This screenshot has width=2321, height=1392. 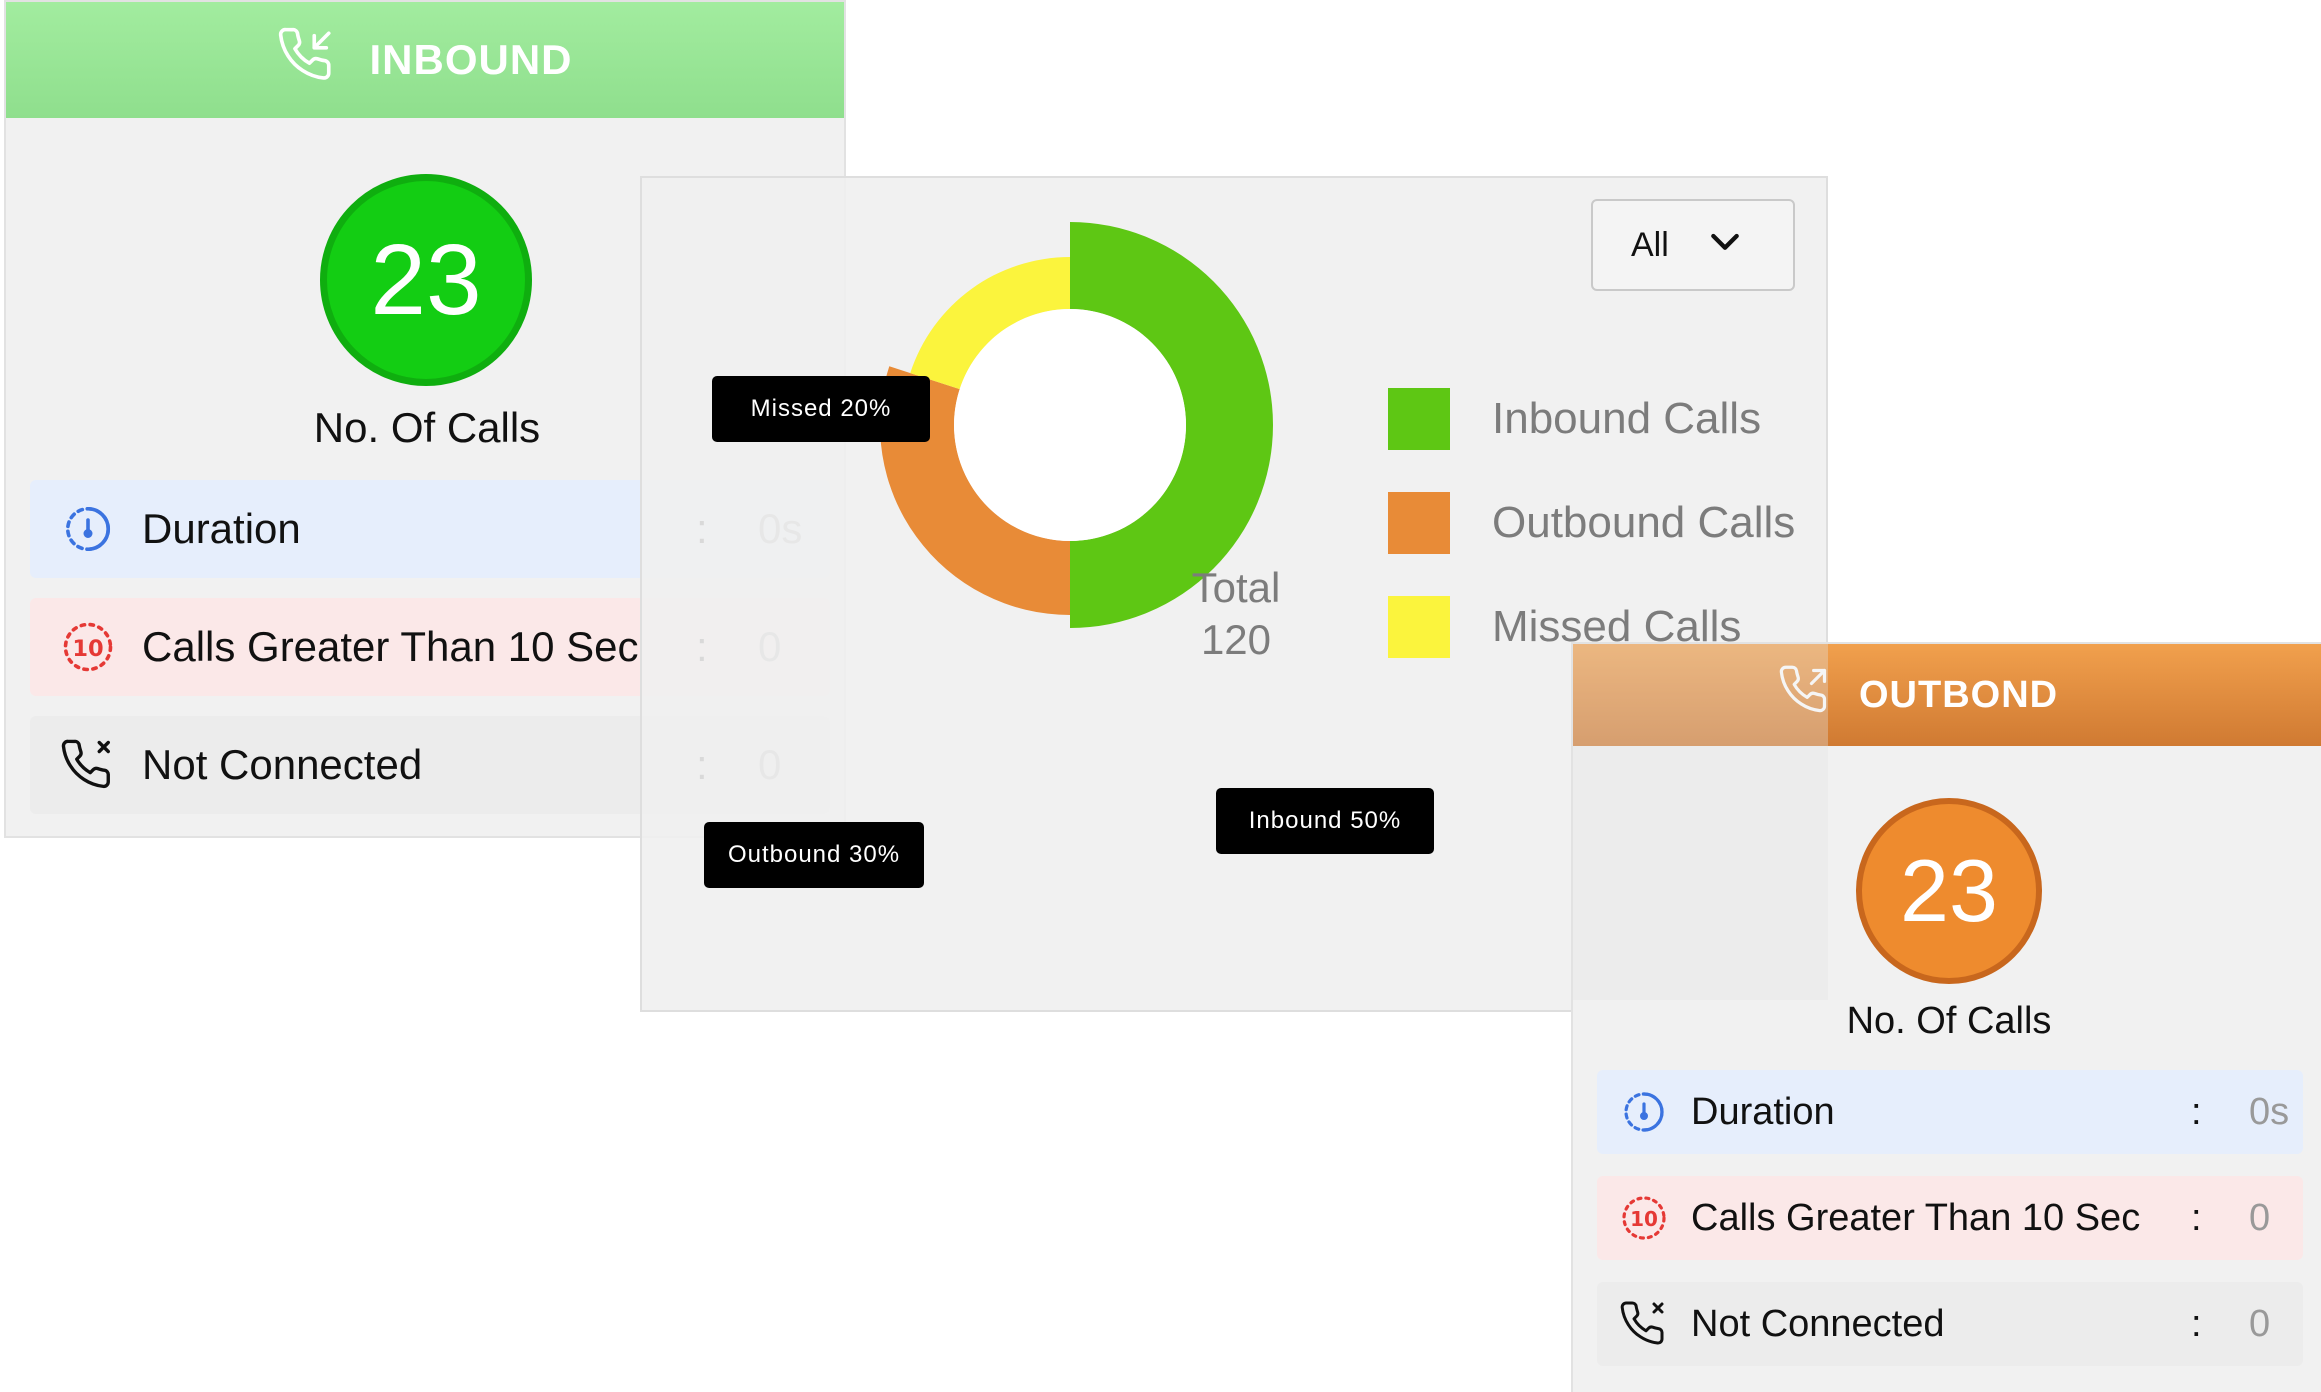 I want to click on legend-label-outbound: Outbound Calls, so click(x=1644, y=522).